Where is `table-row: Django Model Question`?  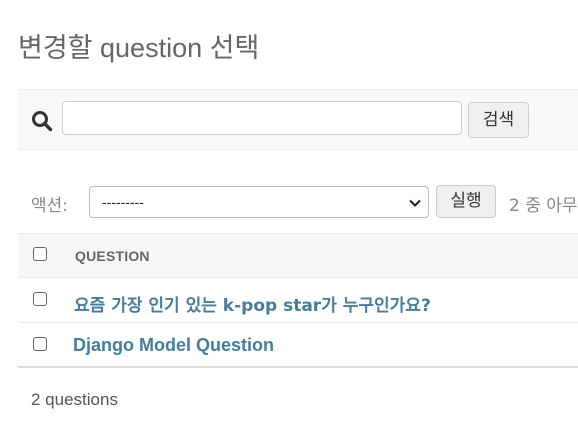
table-row: Django Model Question is located at coordinates (298, 345).